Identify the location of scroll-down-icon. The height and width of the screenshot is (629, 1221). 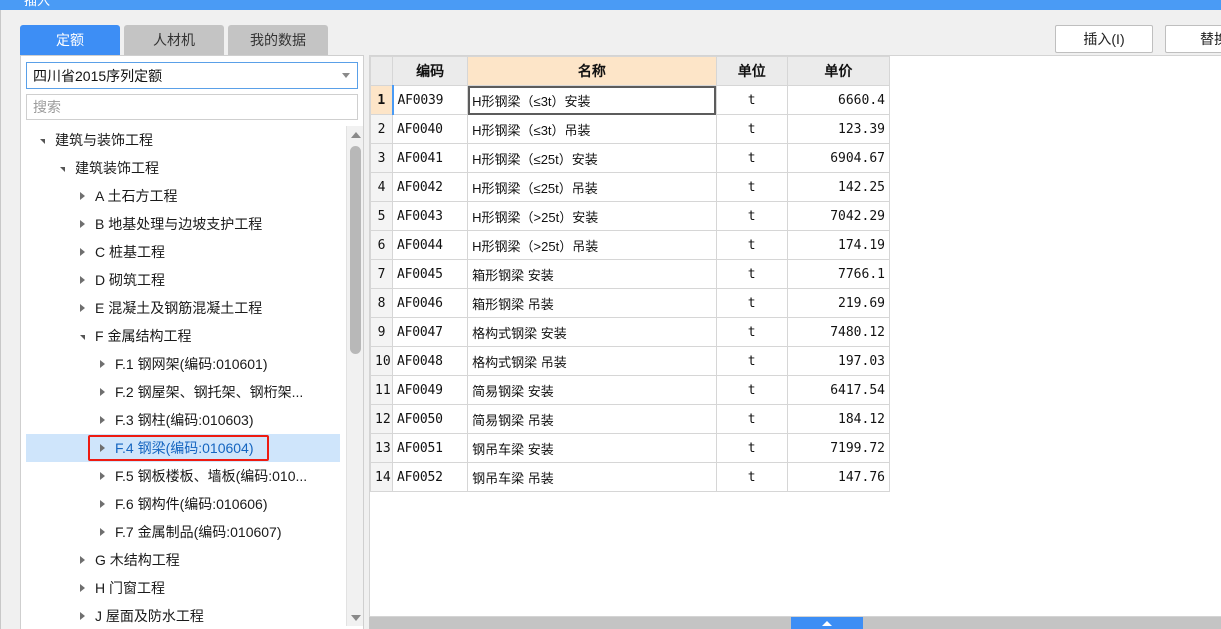
(355, 617).